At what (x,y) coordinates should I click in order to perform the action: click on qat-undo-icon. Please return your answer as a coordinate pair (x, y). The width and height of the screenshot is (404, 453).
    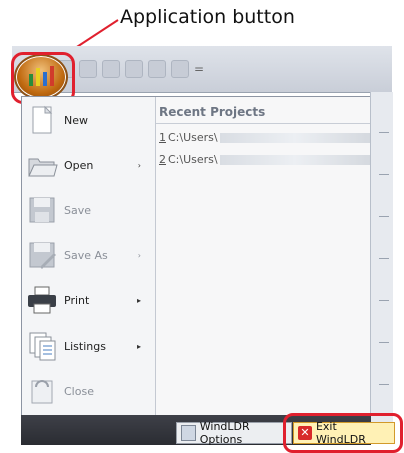
    Looking at the image, I should click on (88, 69).